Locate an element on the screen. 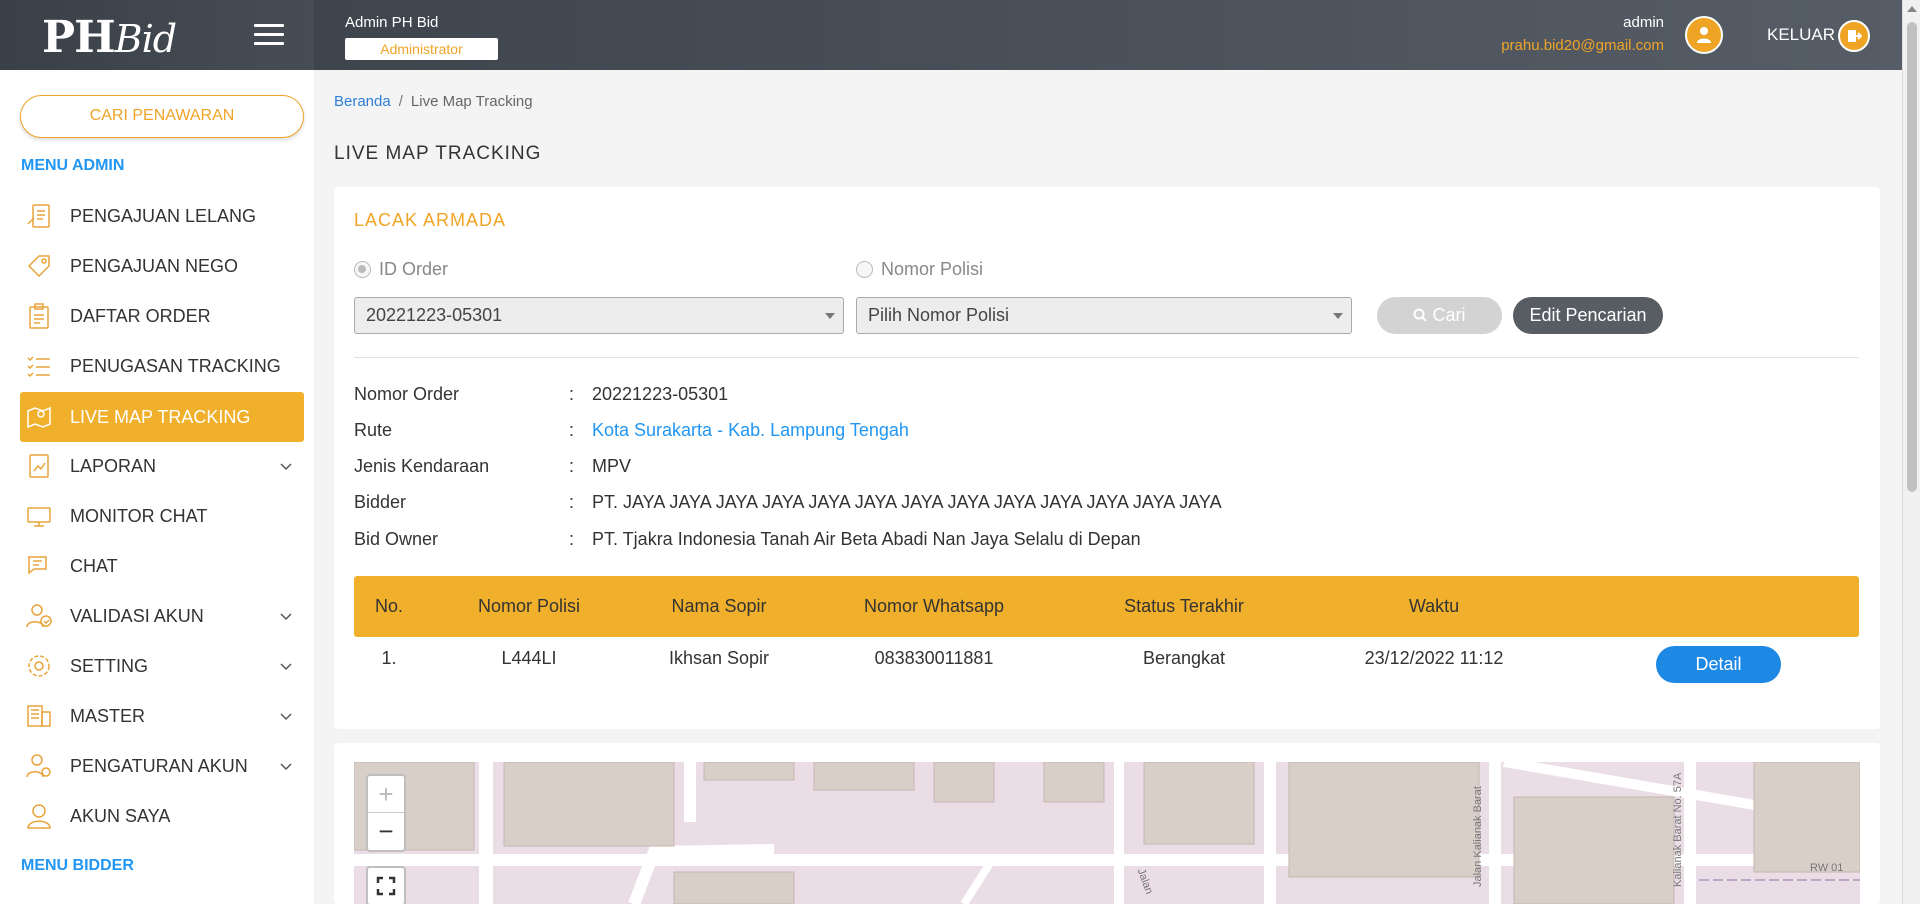 This screenshot has width=1920, height=904. gear-icon is located at coordinates (39, 666).